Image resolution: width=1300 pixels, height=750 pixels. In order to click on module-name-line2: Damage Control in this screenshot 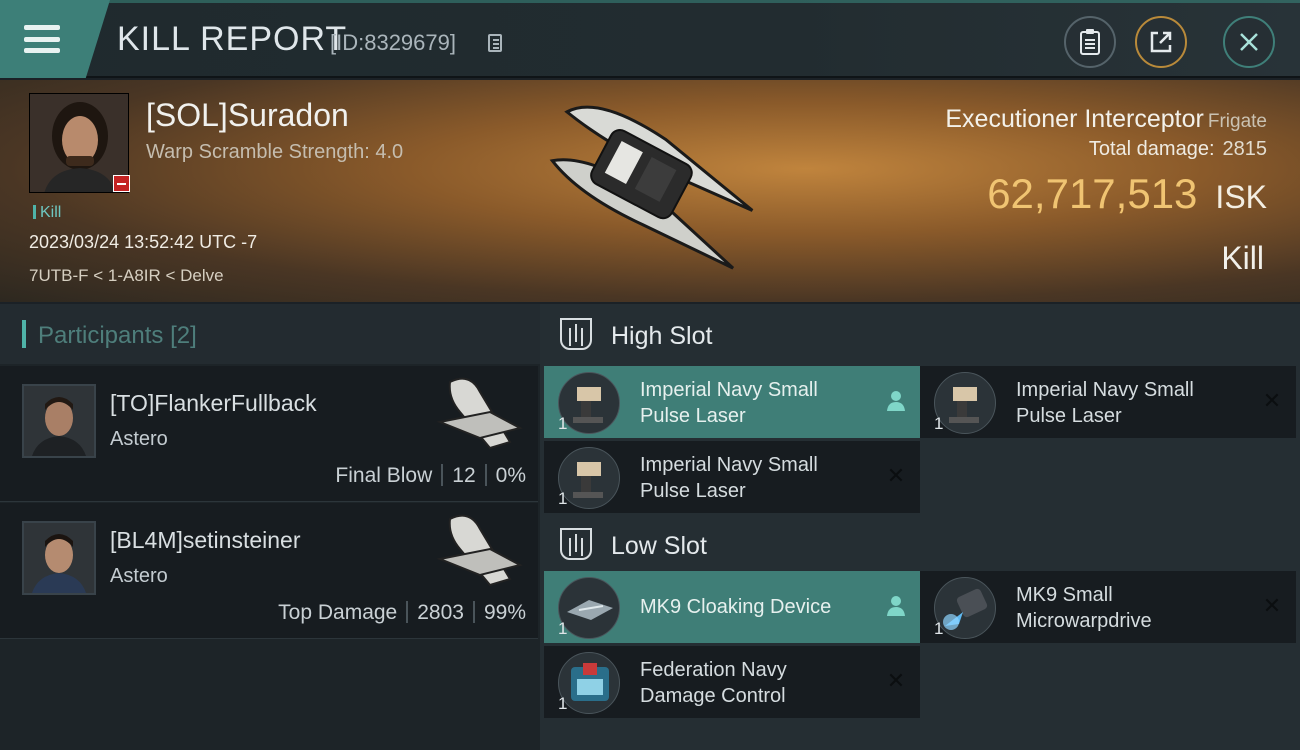, I will do `click(713, 696)`.